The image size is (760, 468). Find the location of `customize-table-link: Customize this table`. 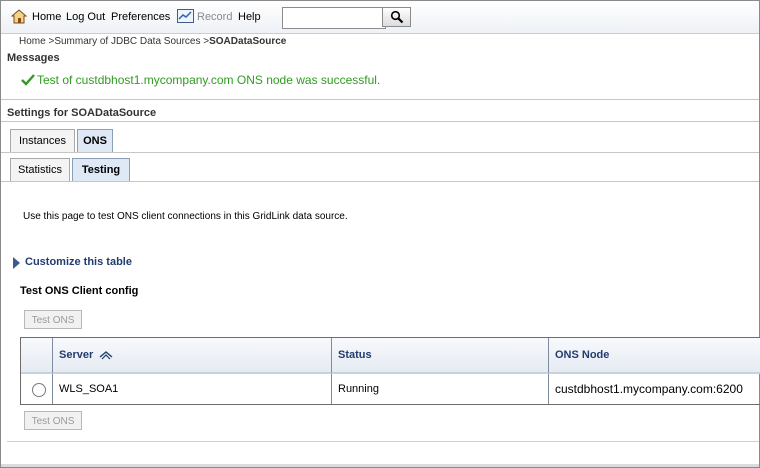

customize-table-link: Customize this table is located at coordinates (78, 262).